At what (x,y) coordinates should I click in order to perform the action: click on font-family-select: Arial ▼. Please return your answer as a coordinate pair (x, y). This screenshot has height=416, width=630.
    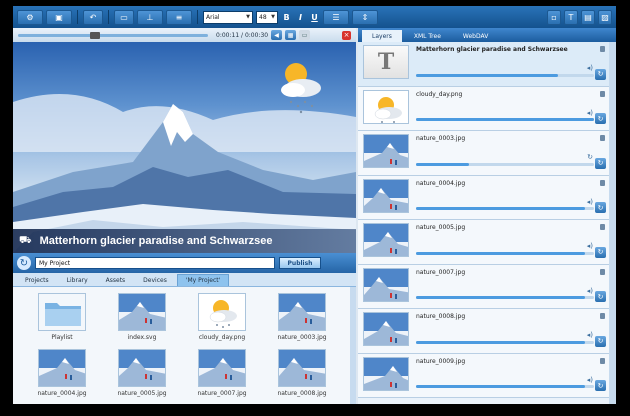
    Looking at the image, I should click on (228, 17).